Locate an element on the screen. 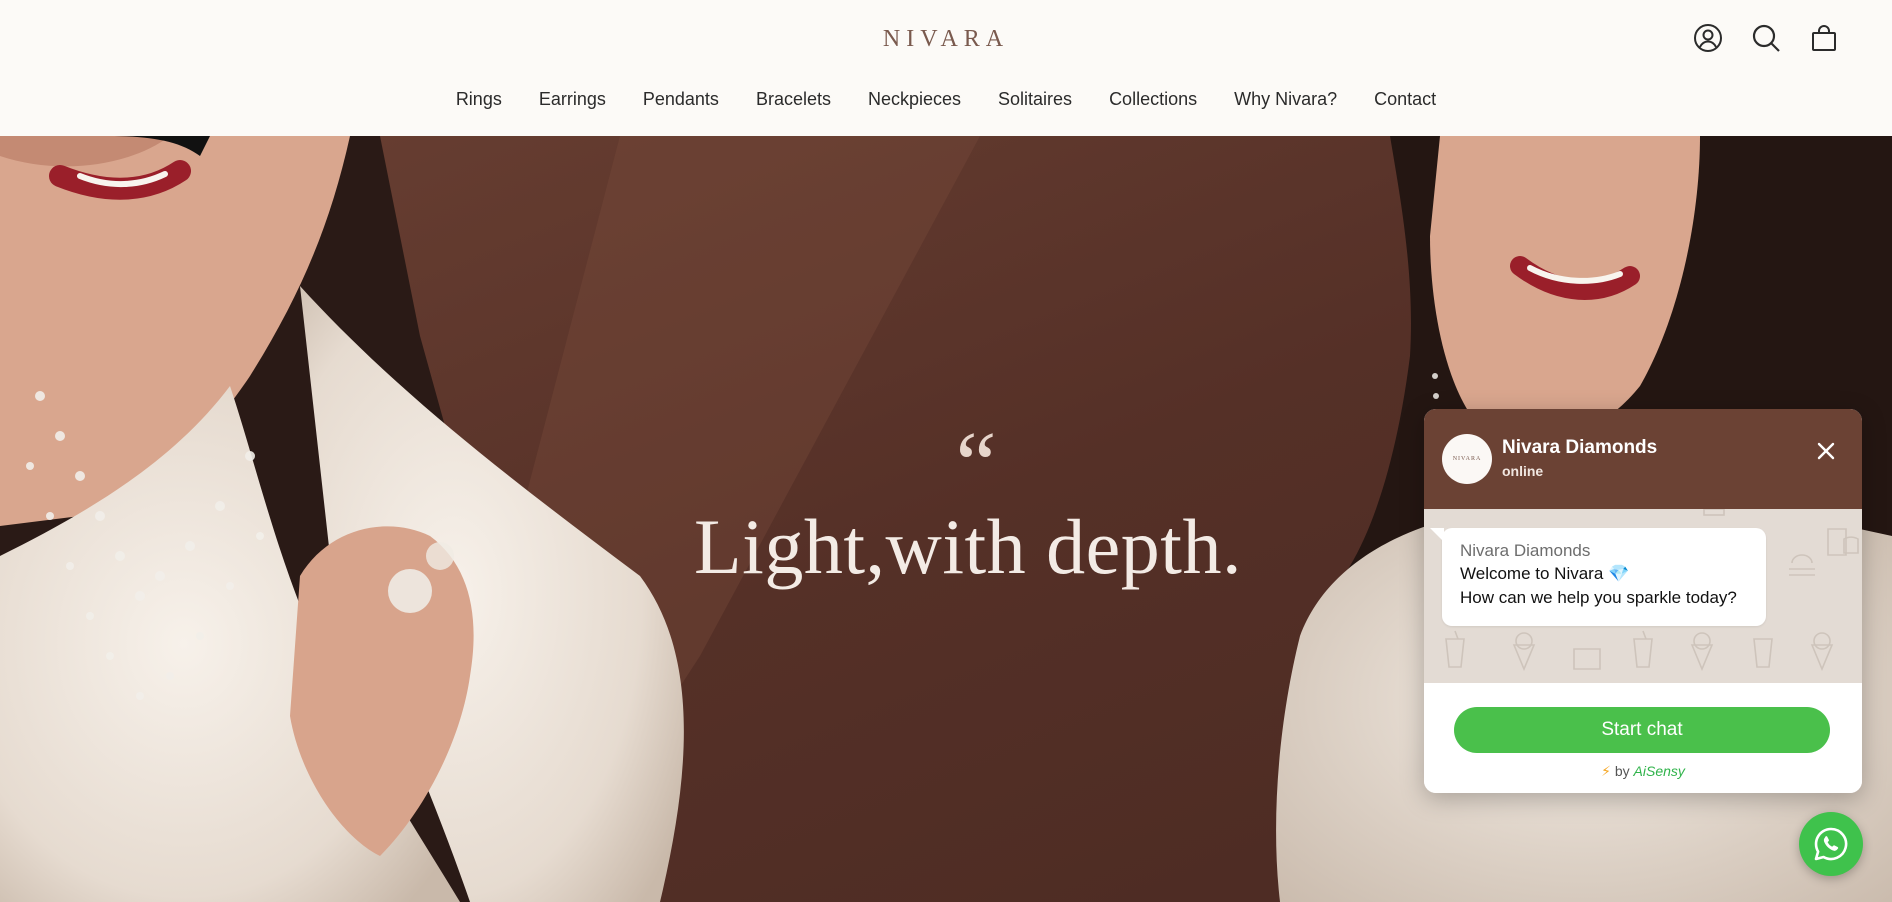 The height and width of the screenshot is (902, 1892). cart-icon is located at coordinates (1824, 38).